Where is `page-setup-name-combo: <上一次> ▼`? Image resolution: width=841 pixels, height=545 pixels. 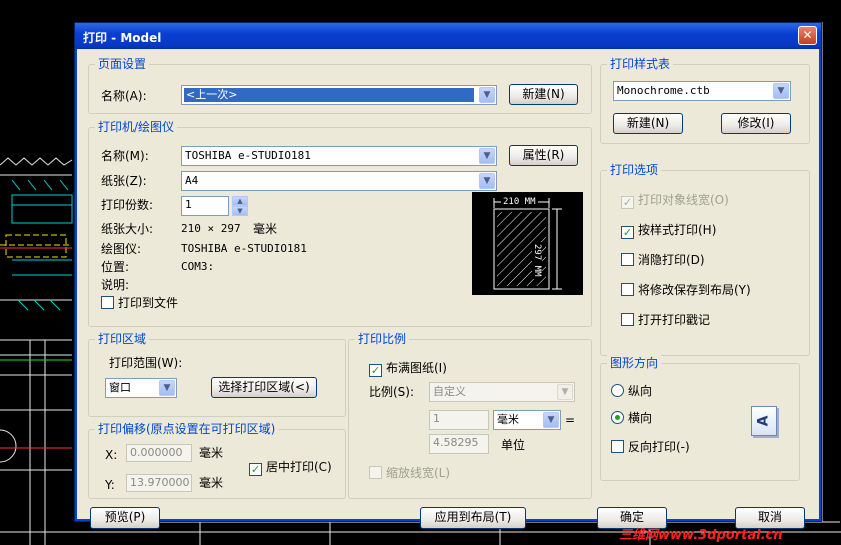
page-setup-name-combo: <上一次> ▼ is located at coordinates (339, 95).